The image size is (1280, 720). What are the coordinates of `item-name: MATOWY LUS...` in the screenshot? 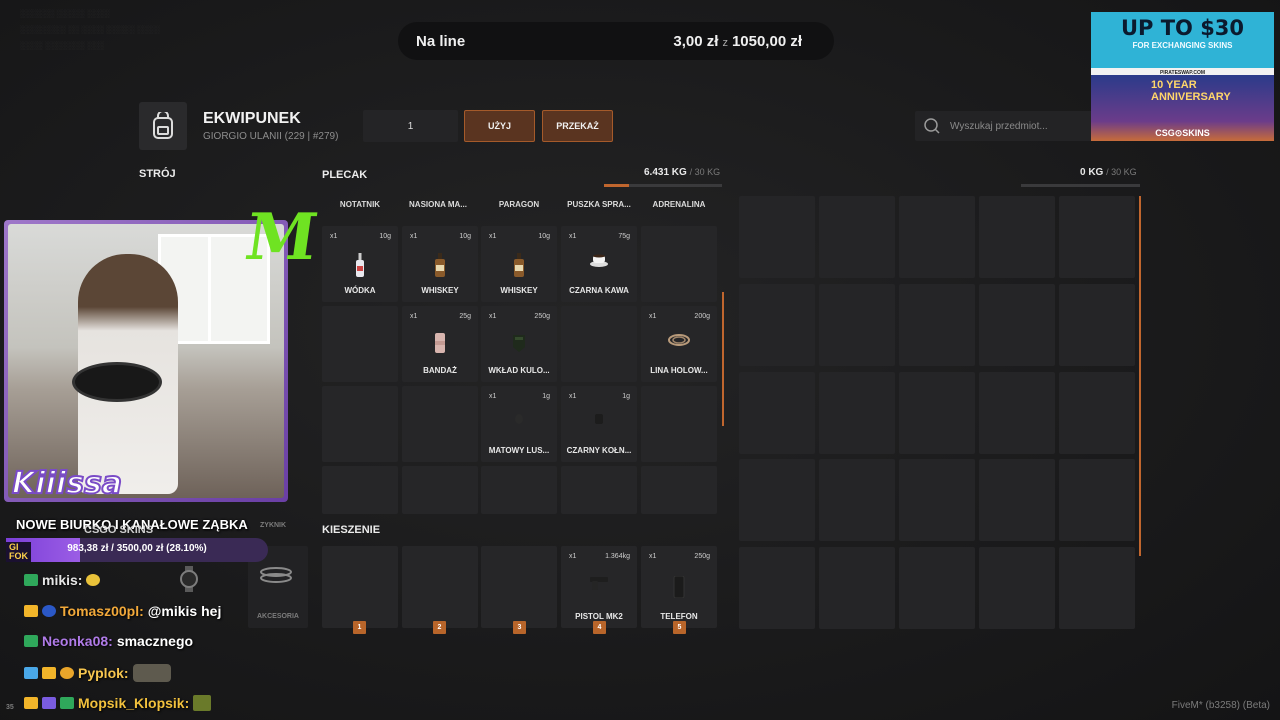 It's located at (519, 450).